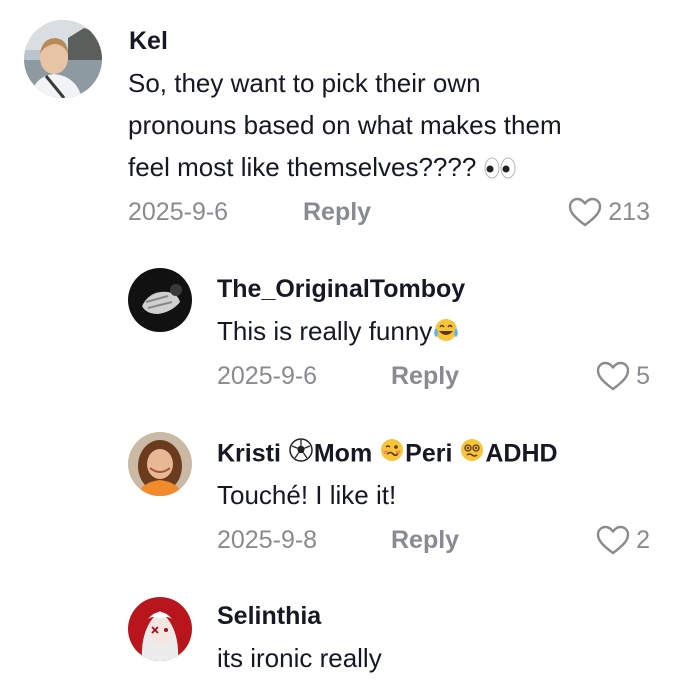  I want to click on comment-text: Touché! I like it!, so click(307, 495).